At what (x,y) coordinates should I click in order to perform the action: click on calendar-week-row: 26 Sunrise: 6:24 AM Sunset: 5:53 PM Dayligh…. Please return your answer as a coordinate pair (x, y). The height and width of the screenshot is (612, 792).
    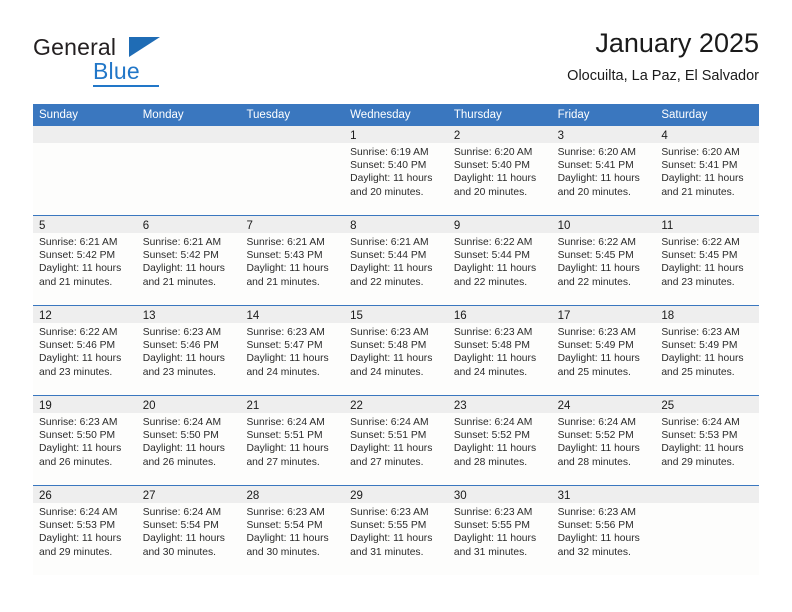
    Looking at the image, I should click on (396, 530).